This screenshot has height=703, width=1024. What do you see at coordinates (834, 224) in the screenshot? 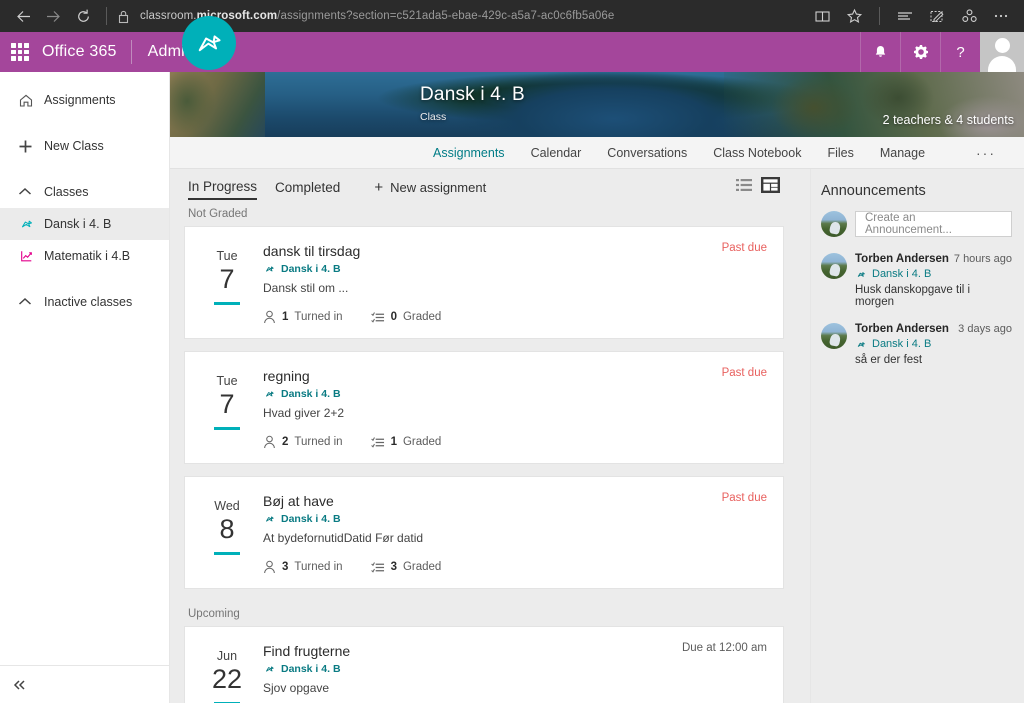
I see `avatar` at bounding box center [834, 224].